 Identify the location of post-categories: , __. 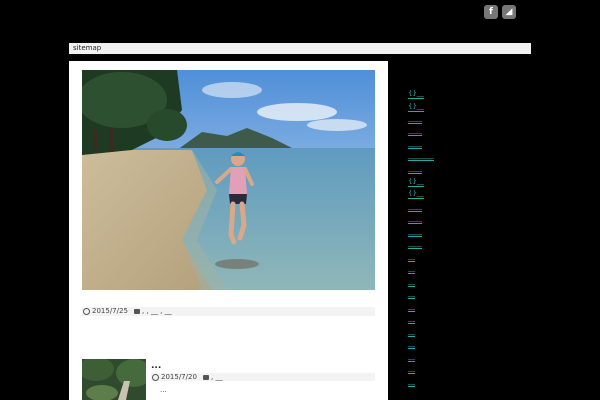
(212, 377).